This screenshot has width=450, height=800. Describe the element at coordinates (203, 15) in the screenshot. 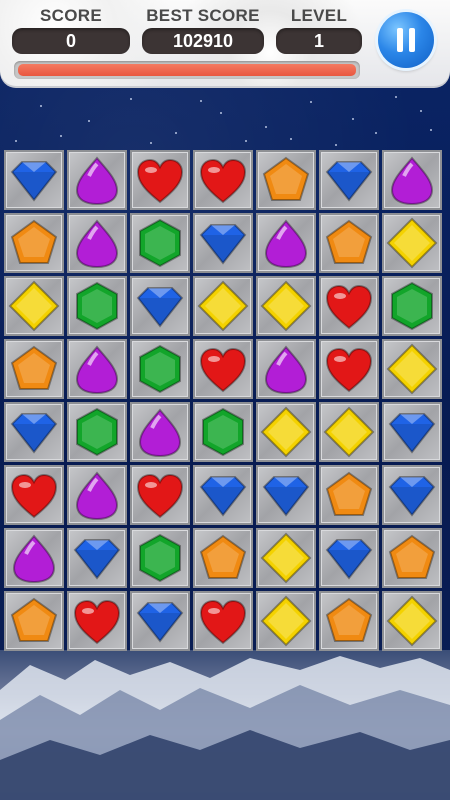

I see `best-score-label: BEST SCORE` at that location.